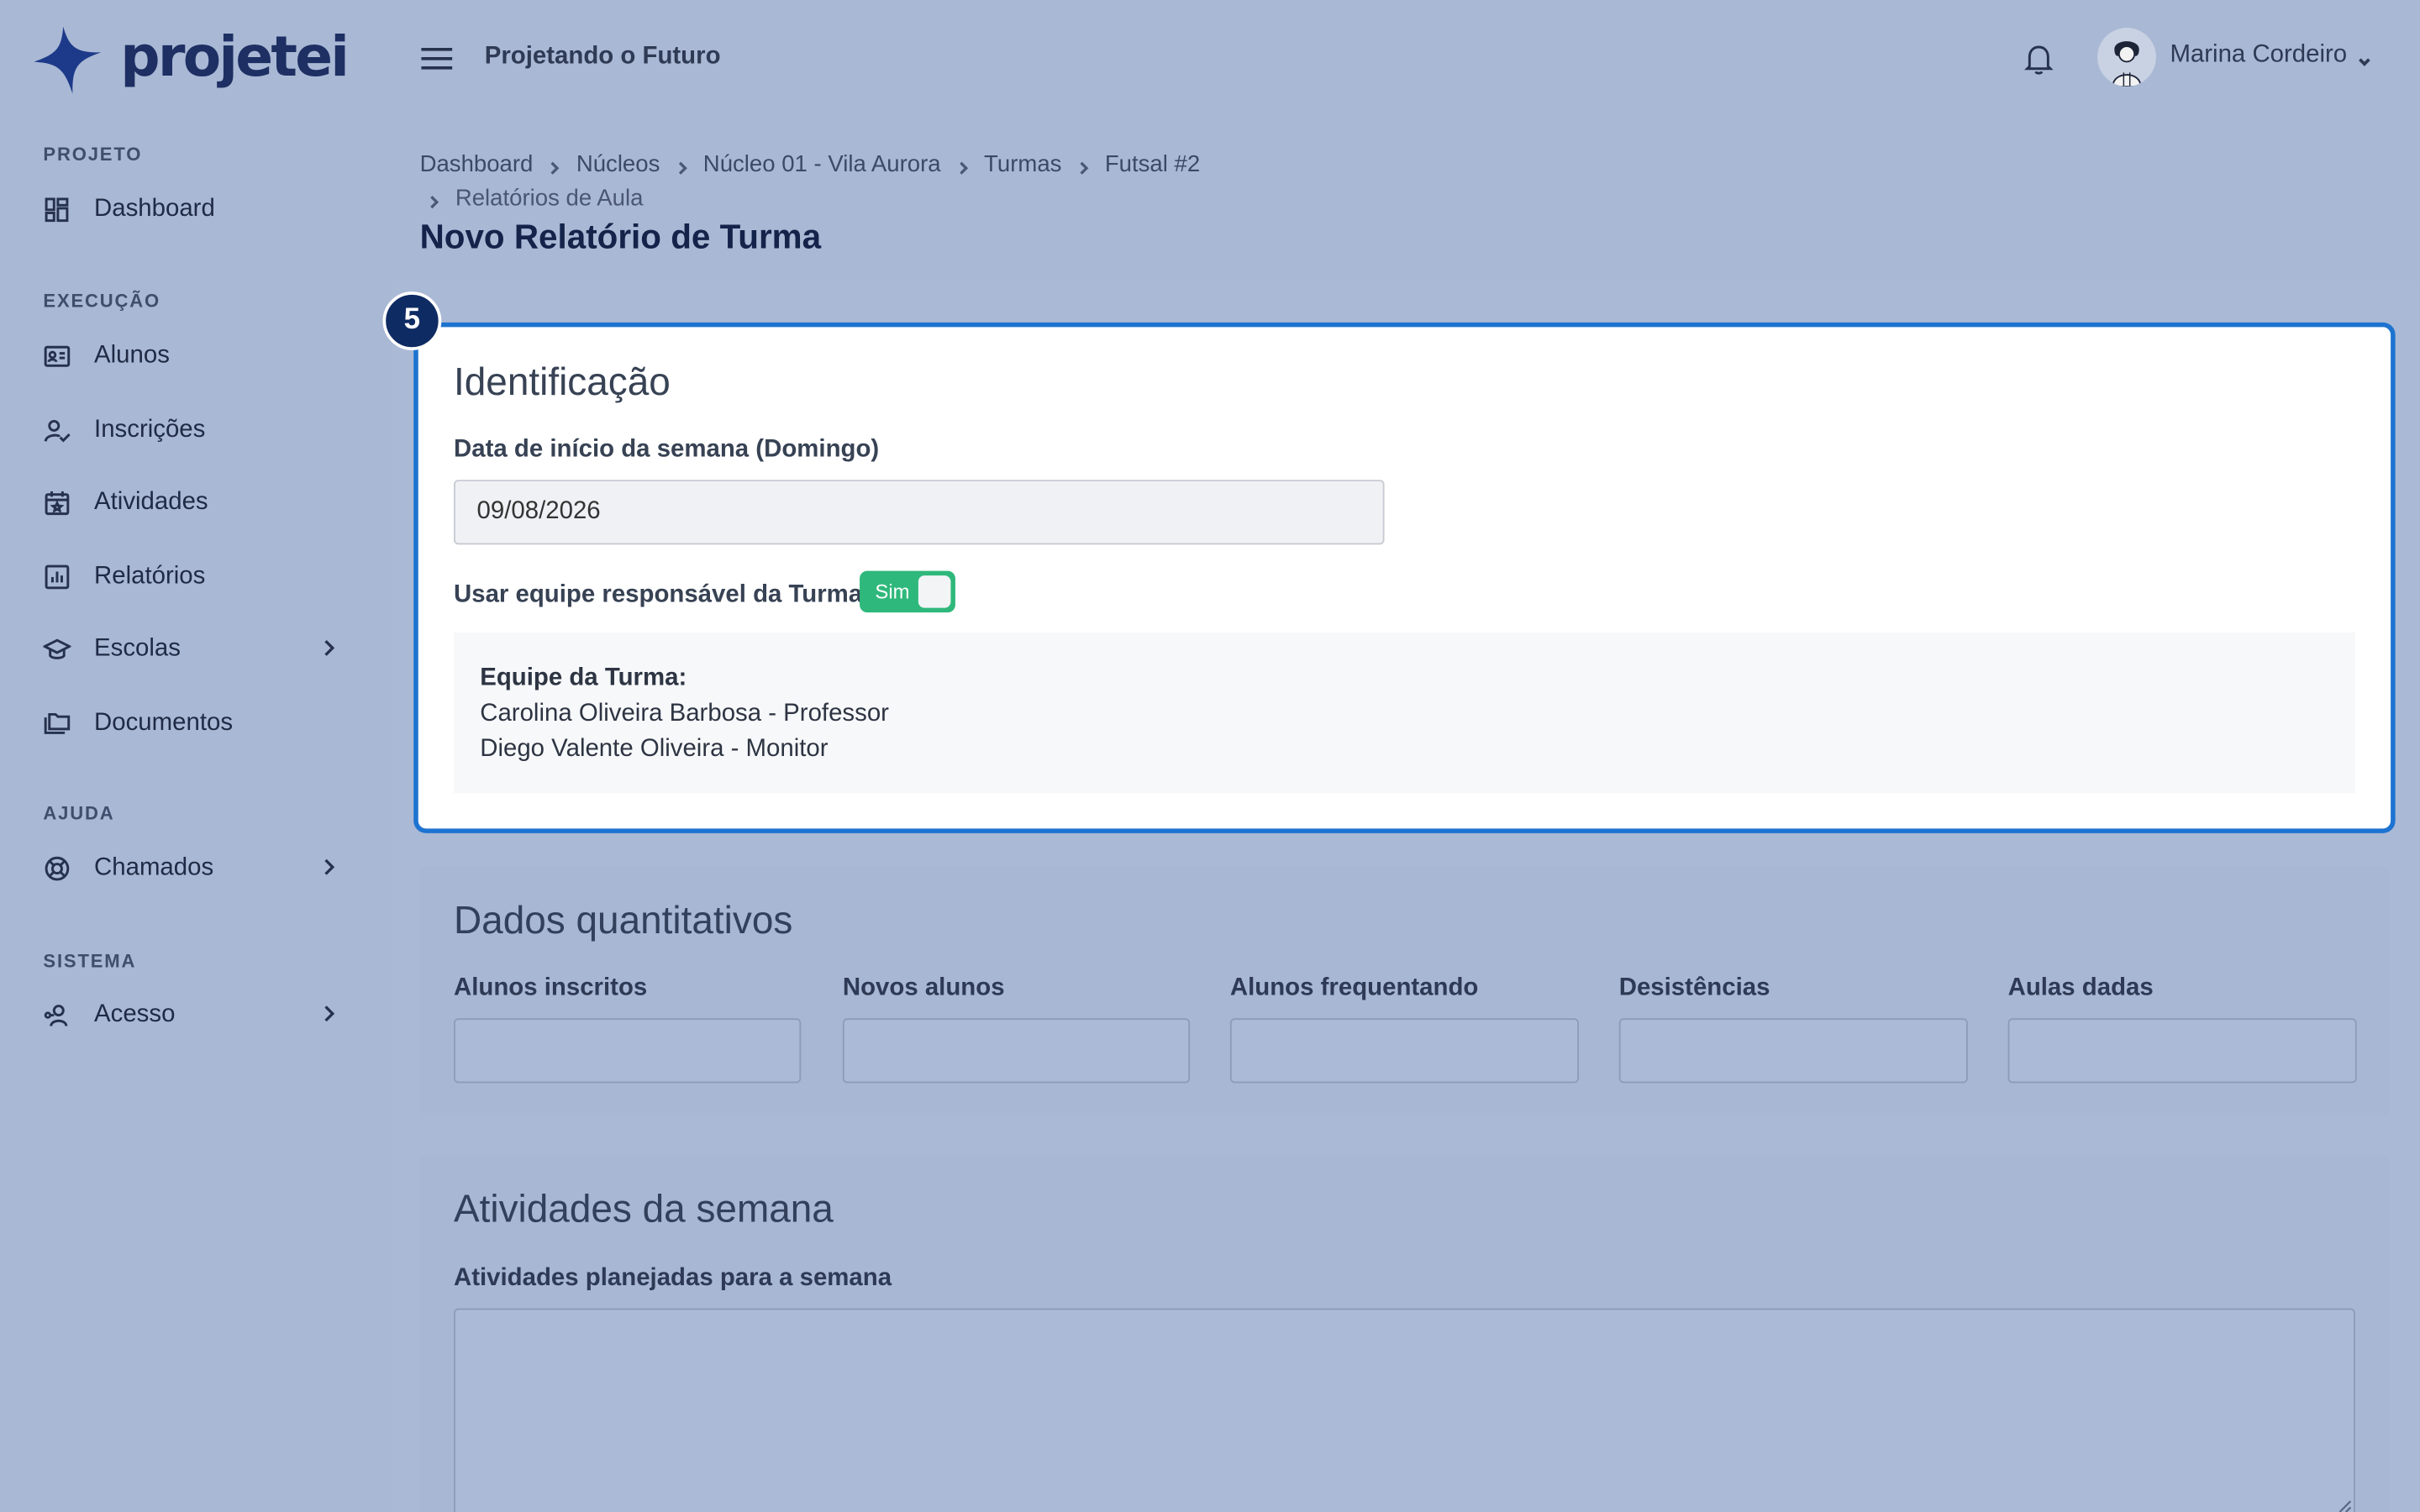 The width and height of the screenshot is (2420, 1512). I want to click on lifebuoy-icon, so click(57, 869).